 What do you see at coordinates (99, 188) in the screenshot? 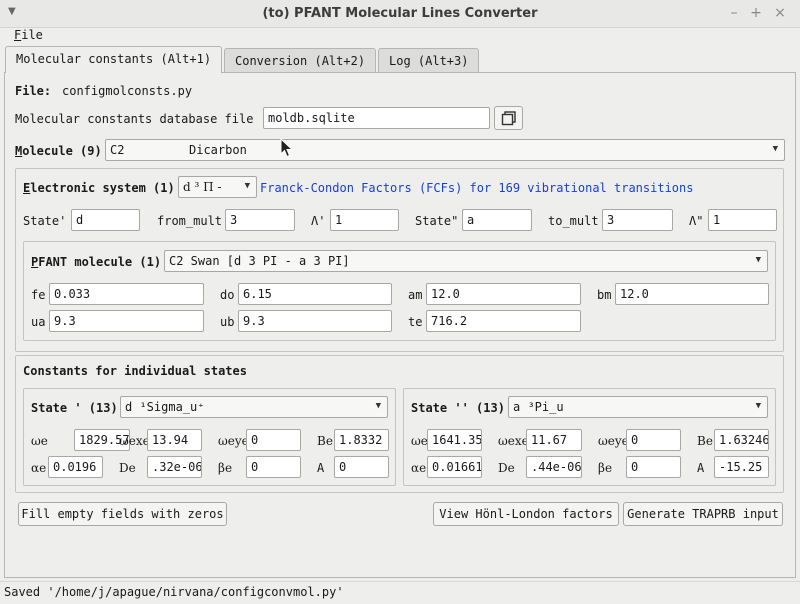
I see `electronic-system-label: Electronic system (1)` at bounding box center [99, 188].